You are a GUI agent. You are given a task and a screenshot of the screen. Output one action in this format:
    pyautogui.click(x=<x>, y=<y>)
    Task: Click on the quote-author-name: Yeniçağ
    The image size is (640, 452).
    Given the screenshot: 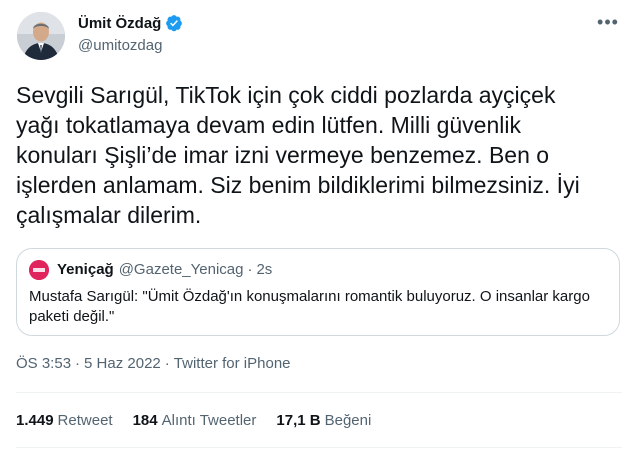 What is the action you would take?
    pyautogui.click(x=85, y=269)
    